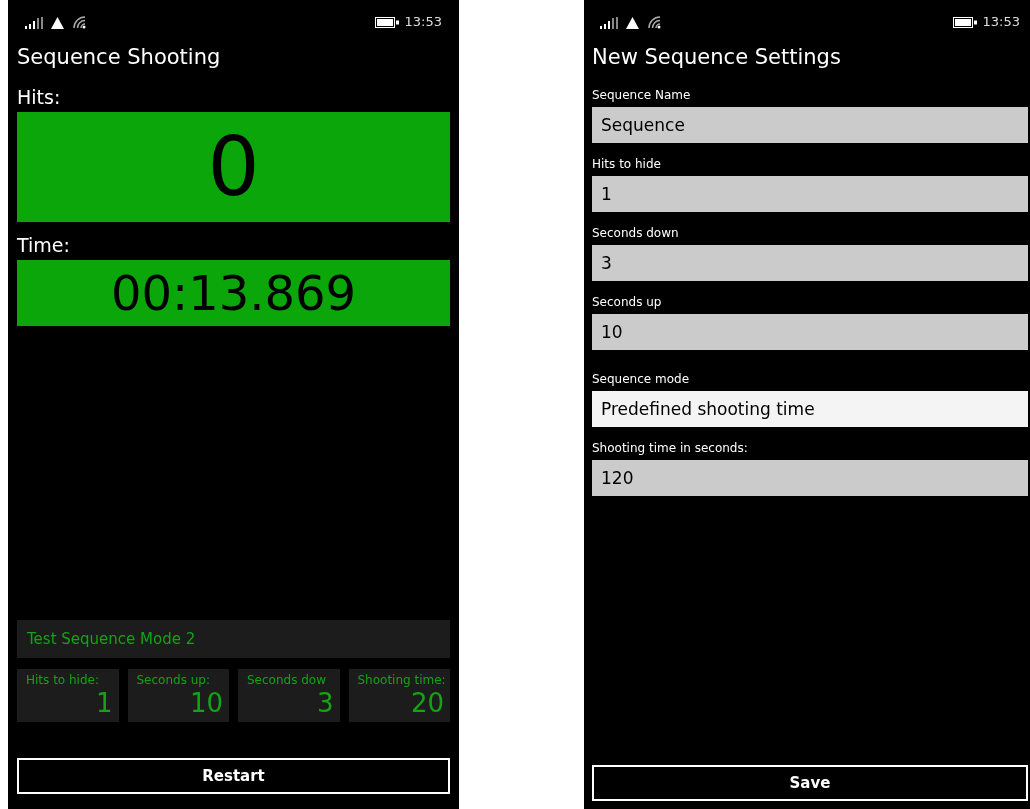 The width and height of the screenshot is (1030, 809). Describe the element at coordinates (205, 703) in the screenshot. I see `stat-value: 10` at that location.